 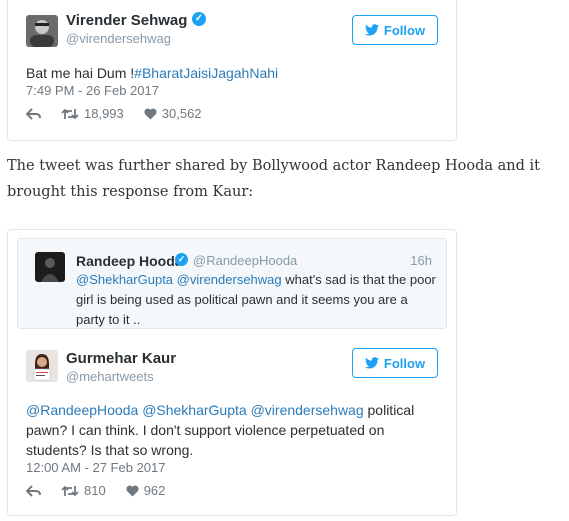 I want to click on avatar-randeep-hooda, so click(x=50, y=267).